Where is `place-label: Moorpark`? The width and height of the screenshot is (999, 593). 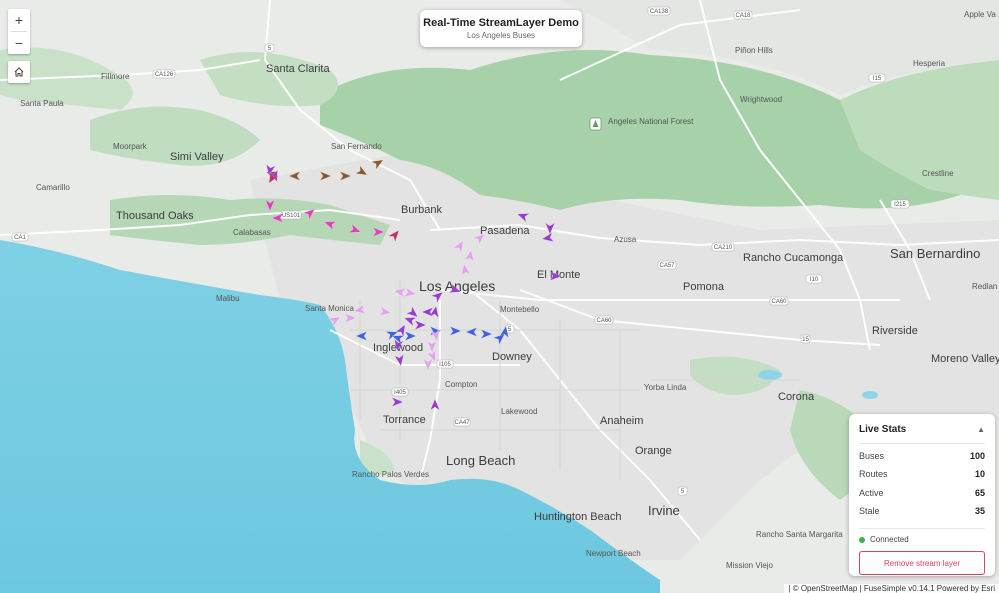 place-label: Moorpark is located at coordinates (130, 146).